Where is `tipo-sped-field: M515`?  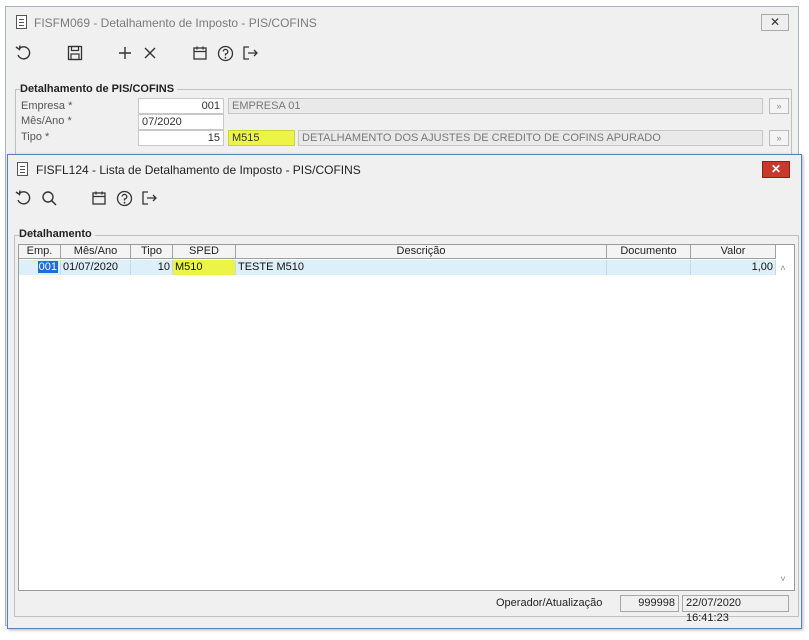
tipo-sped-field: M515 is located at coordinates (261, 138).